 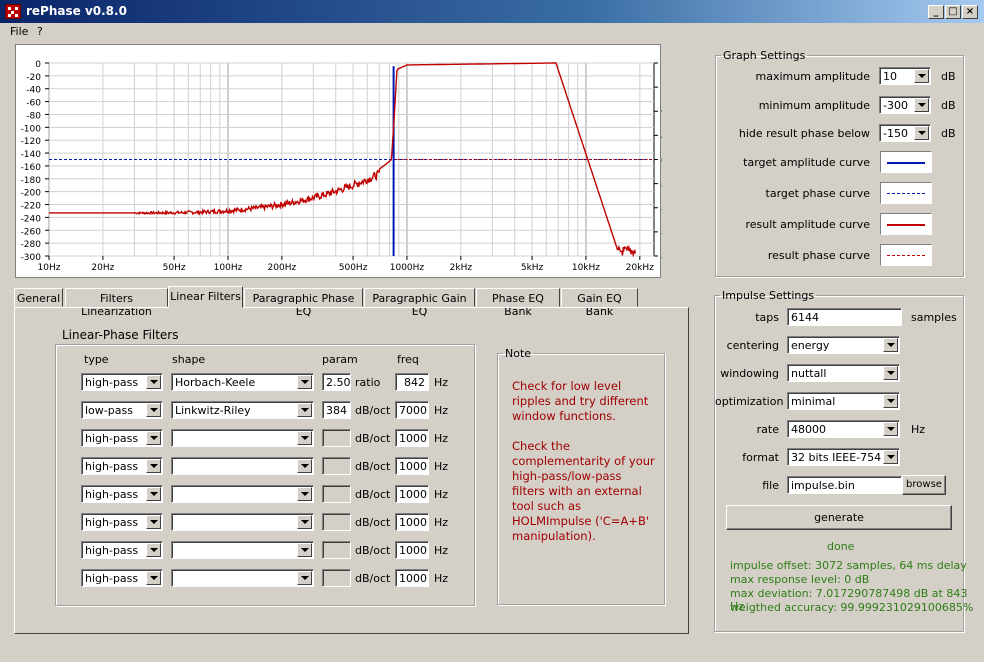 I want to click on rate-select: 48000, so click(x=843, y=429).